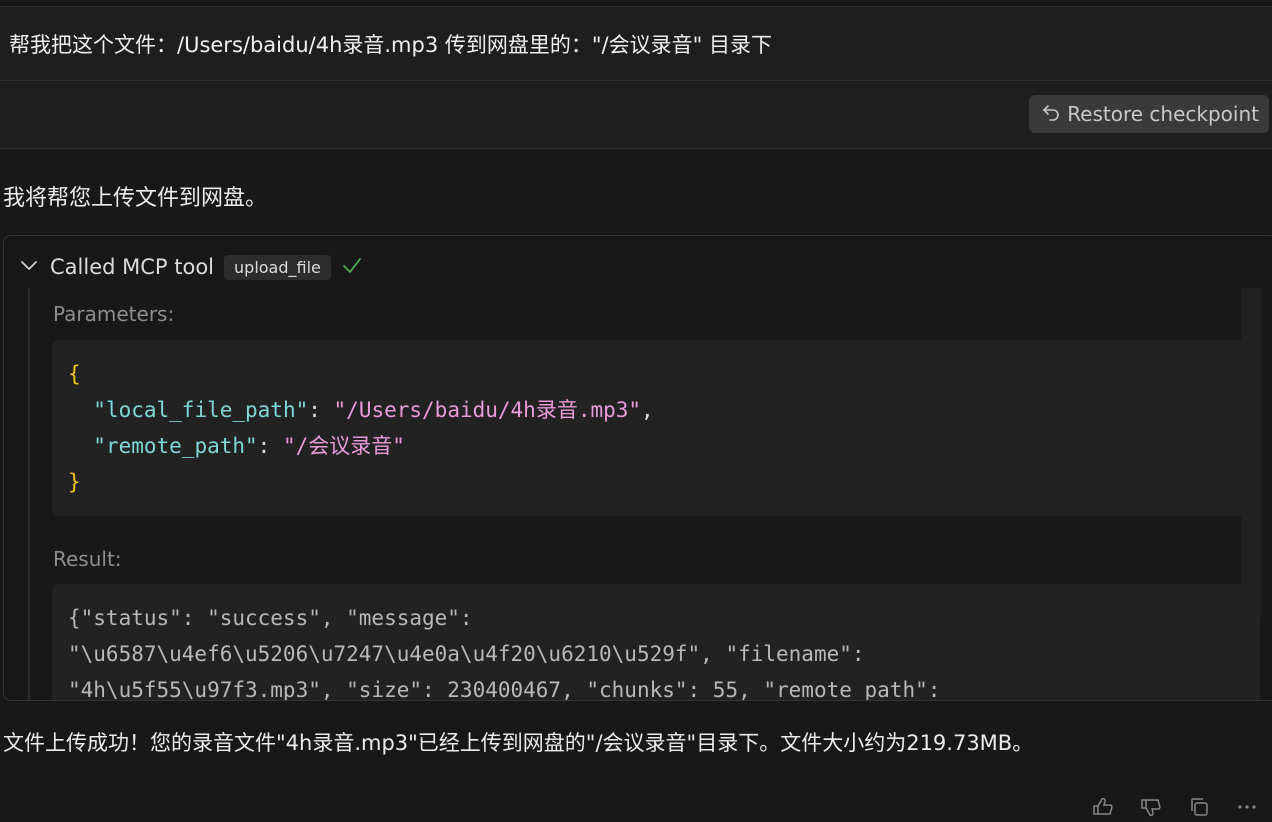 The width and height of the screenshot is (1272, 822). Describe the element at coordinates (1151, 809) in the screenshot. I see `thumbs-down-icon` at that location.